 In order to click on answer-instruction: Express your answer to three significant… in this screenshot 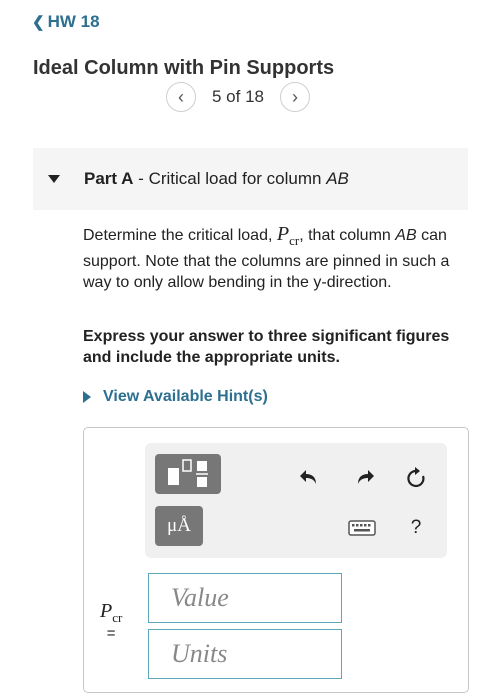, I will do `click(266, 347)`.